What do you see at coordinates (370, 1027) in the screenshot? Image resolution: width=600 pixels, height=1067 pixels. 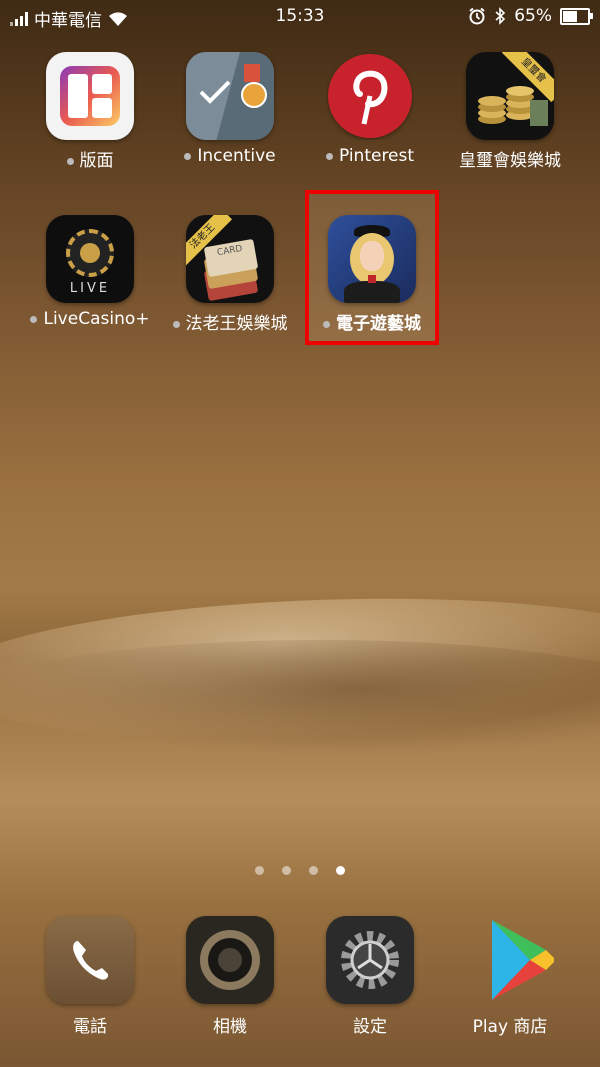 I see `dock-label: 設定` at bounding box center [370, 1027].